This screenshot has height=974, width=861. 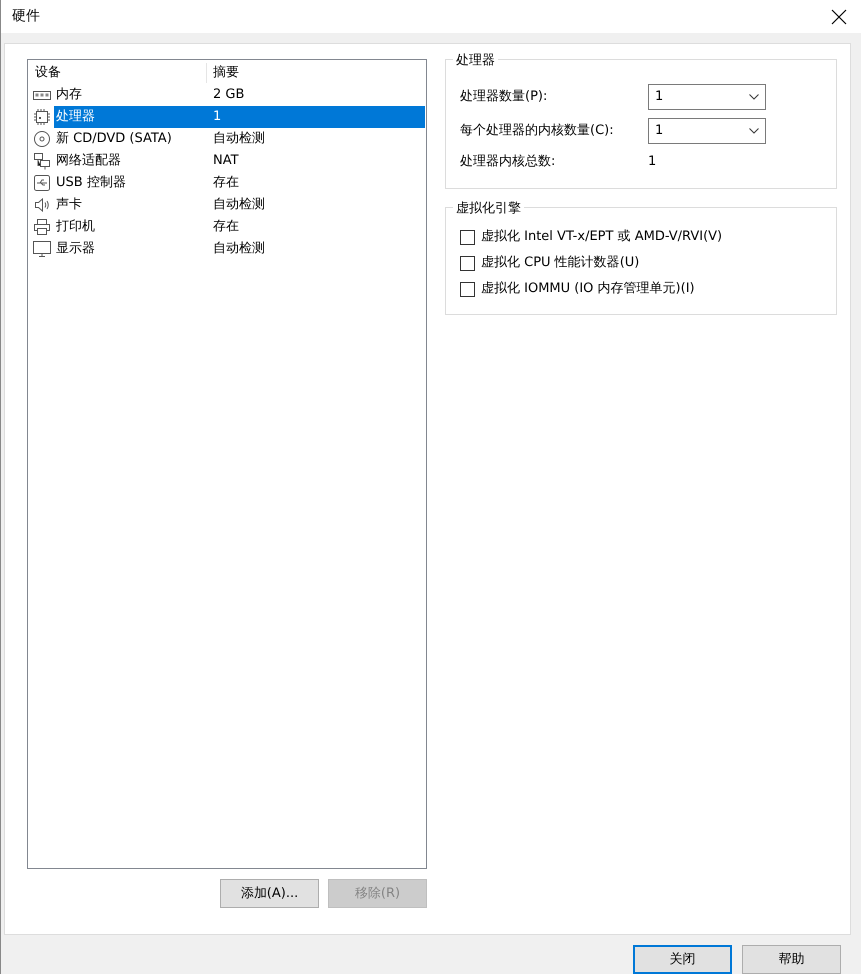 What do you see at coordinates (682, 959) in the screenshot?
I see `close-button: 关闭` at bounding box center [682, 959].